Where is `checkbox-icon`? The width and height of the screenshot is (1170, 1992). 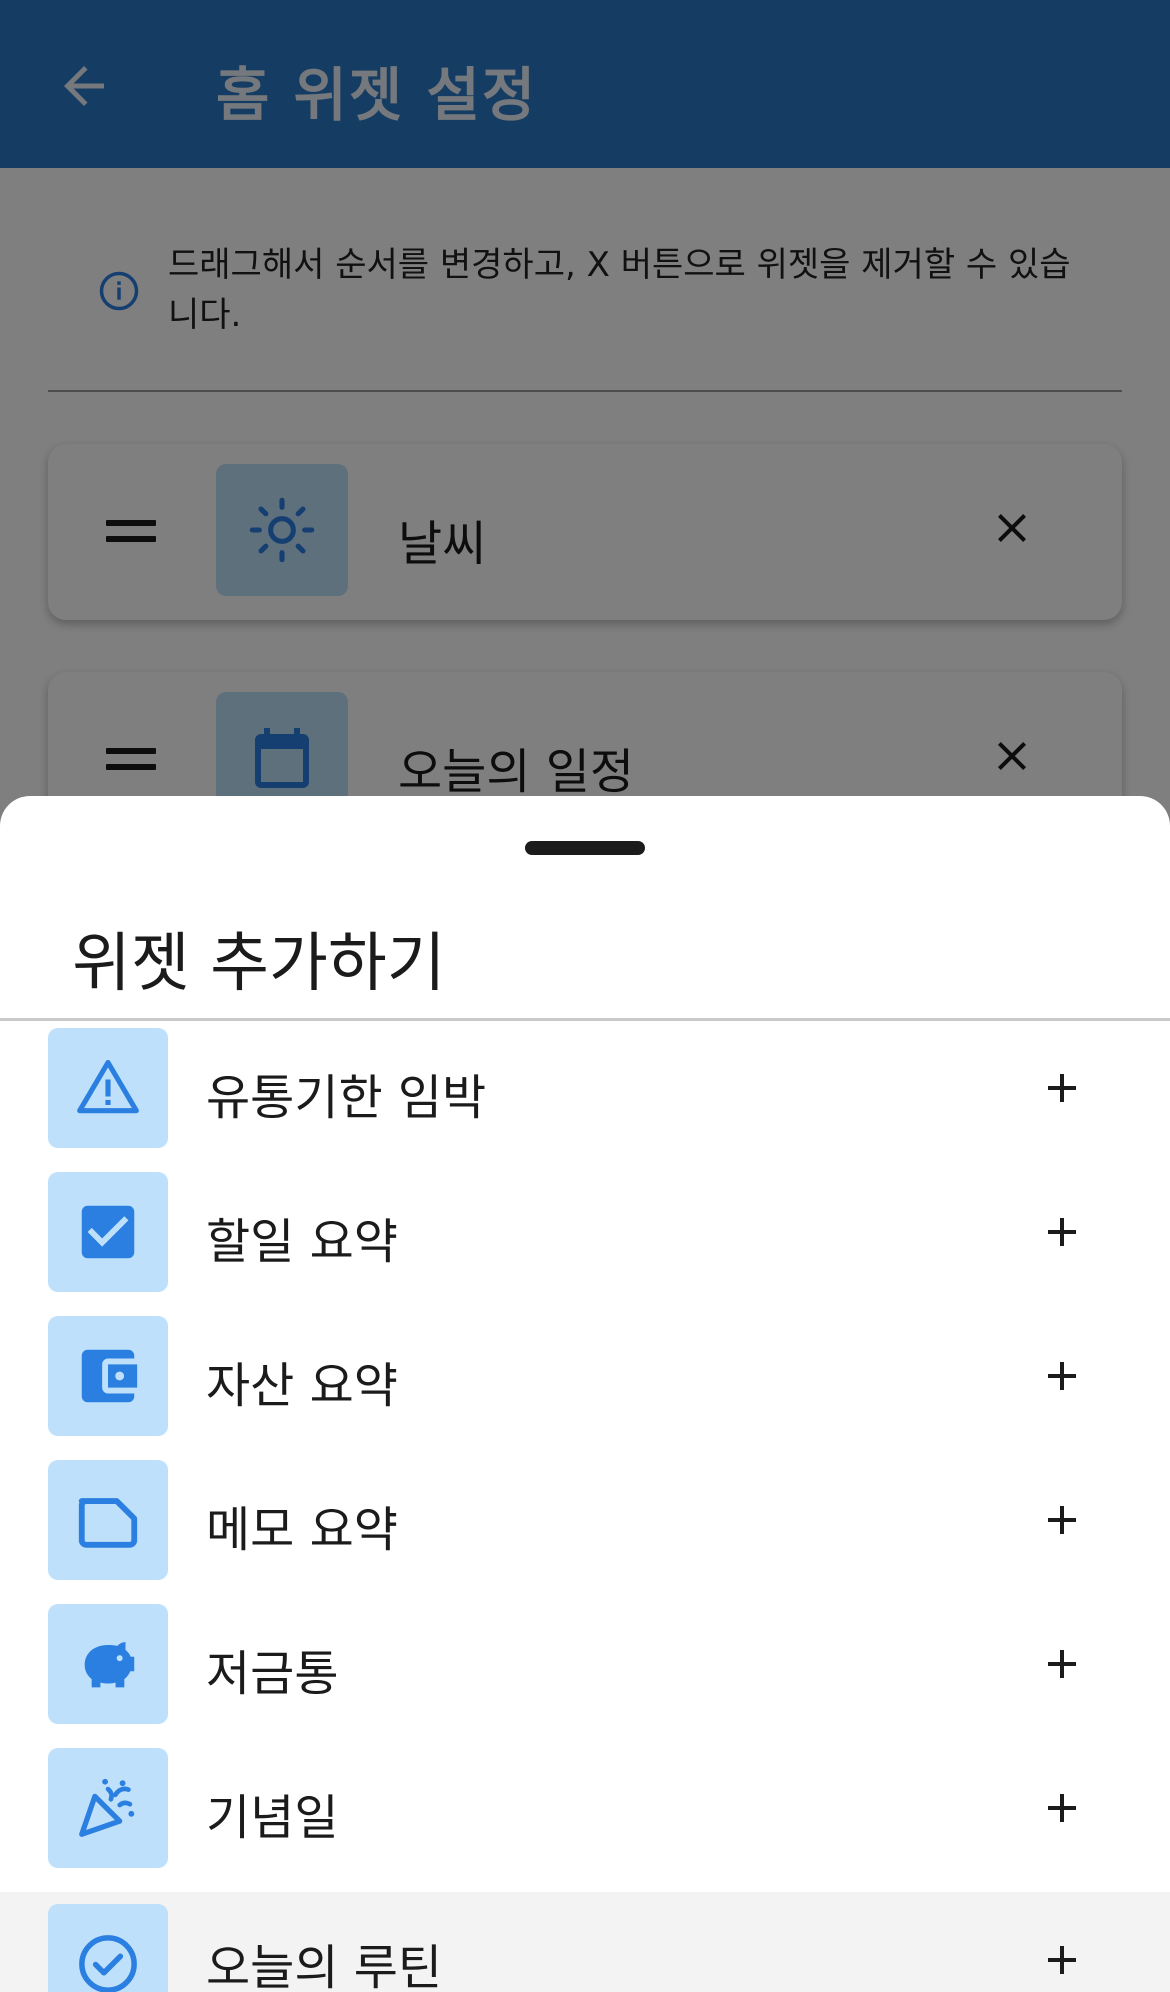 checkbox-icon is located at coordinates (108, 1232).